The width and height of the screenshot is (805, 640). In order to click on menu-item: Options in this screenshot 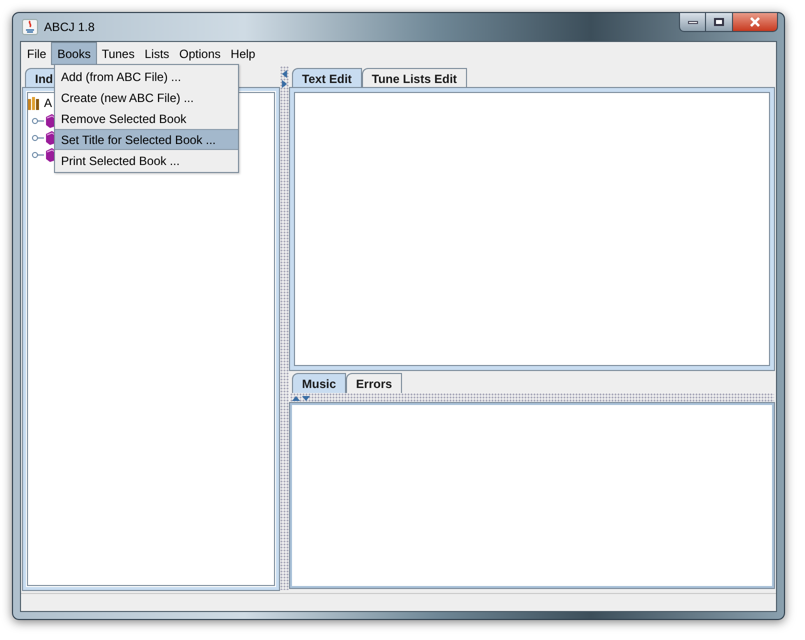, I will do `click(200, 53)`.